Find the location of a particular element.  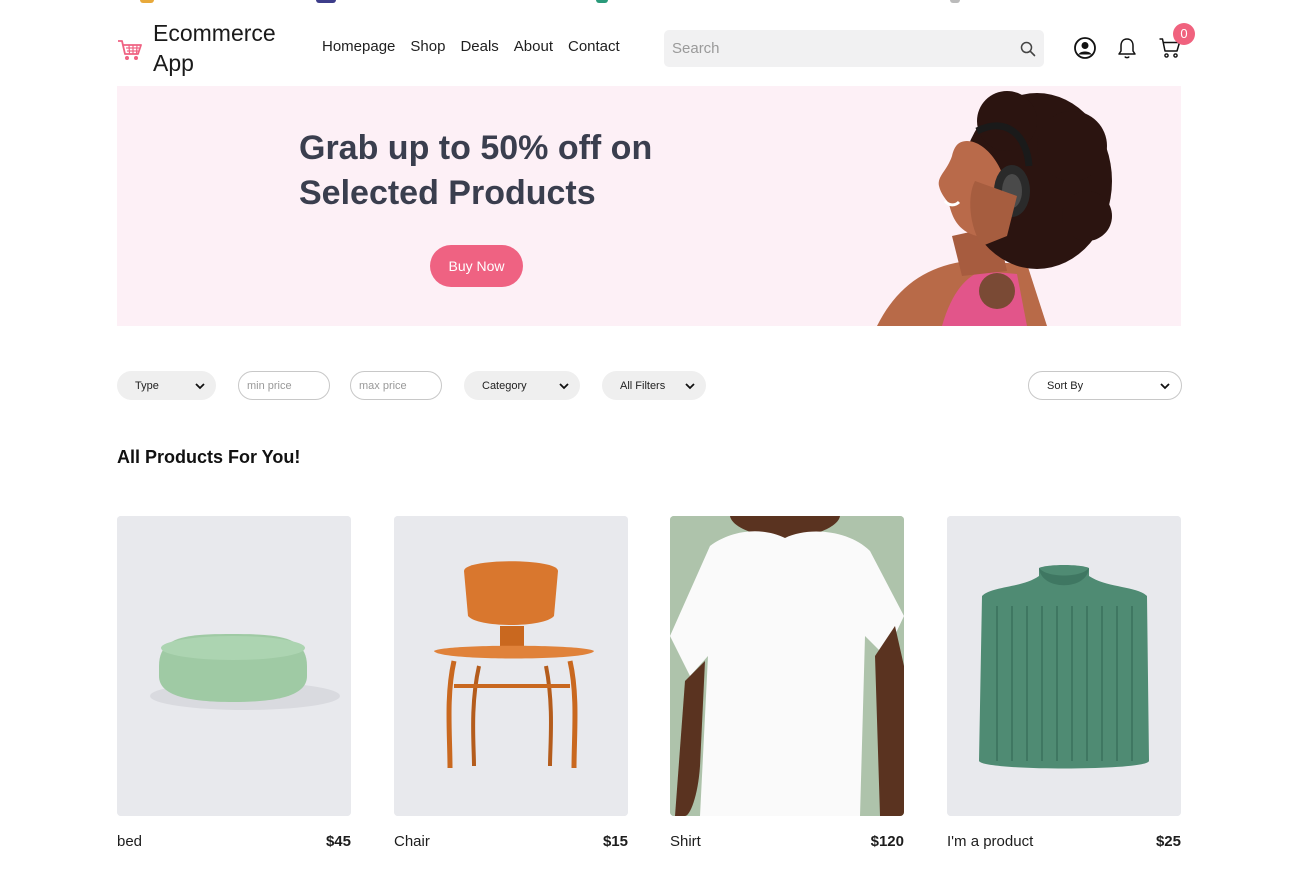

product-card: bed $45 is located at coordinates (234, 683).